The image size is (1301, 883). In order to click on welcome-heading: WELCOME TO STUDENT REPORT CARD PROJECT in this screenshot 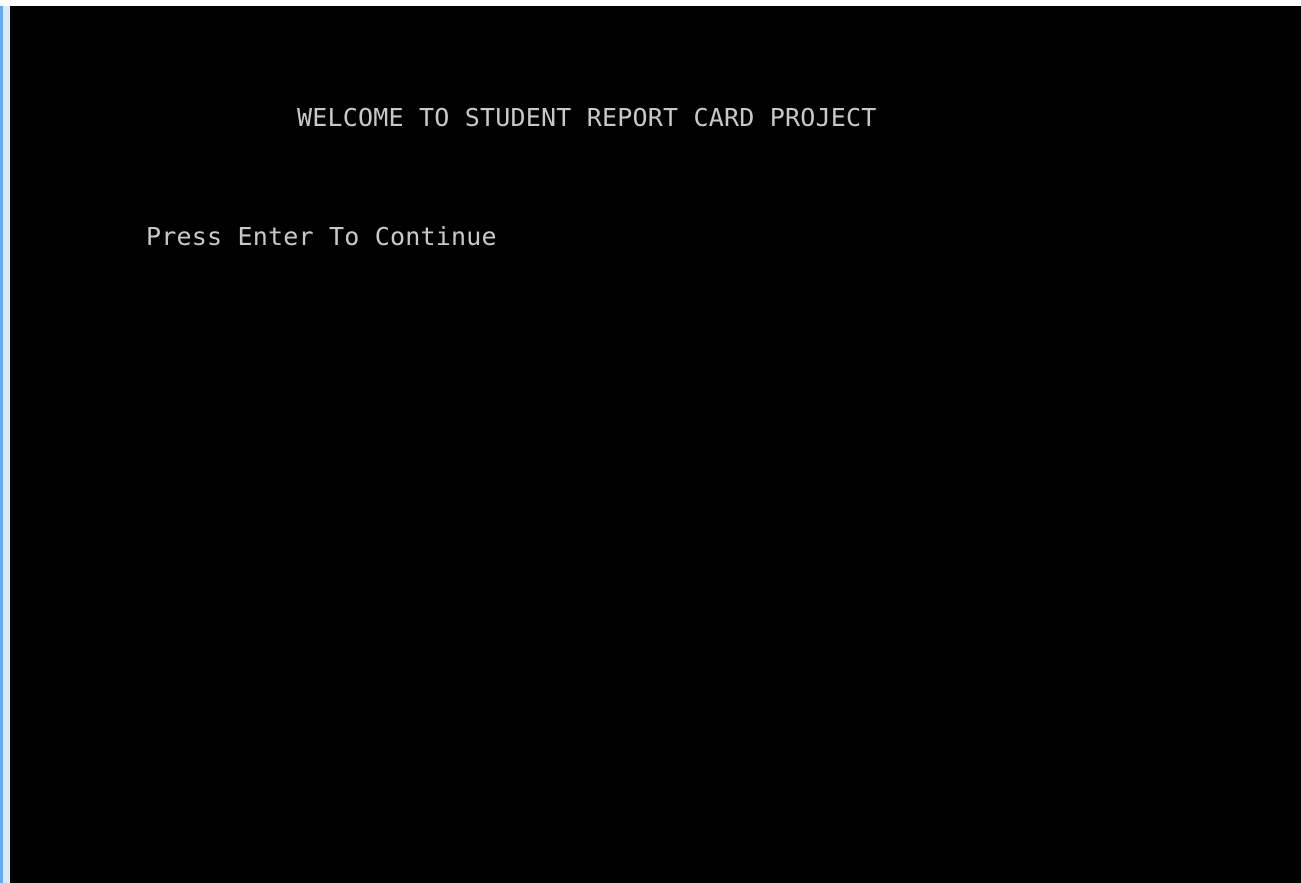, I will do `click(587, 117)`.